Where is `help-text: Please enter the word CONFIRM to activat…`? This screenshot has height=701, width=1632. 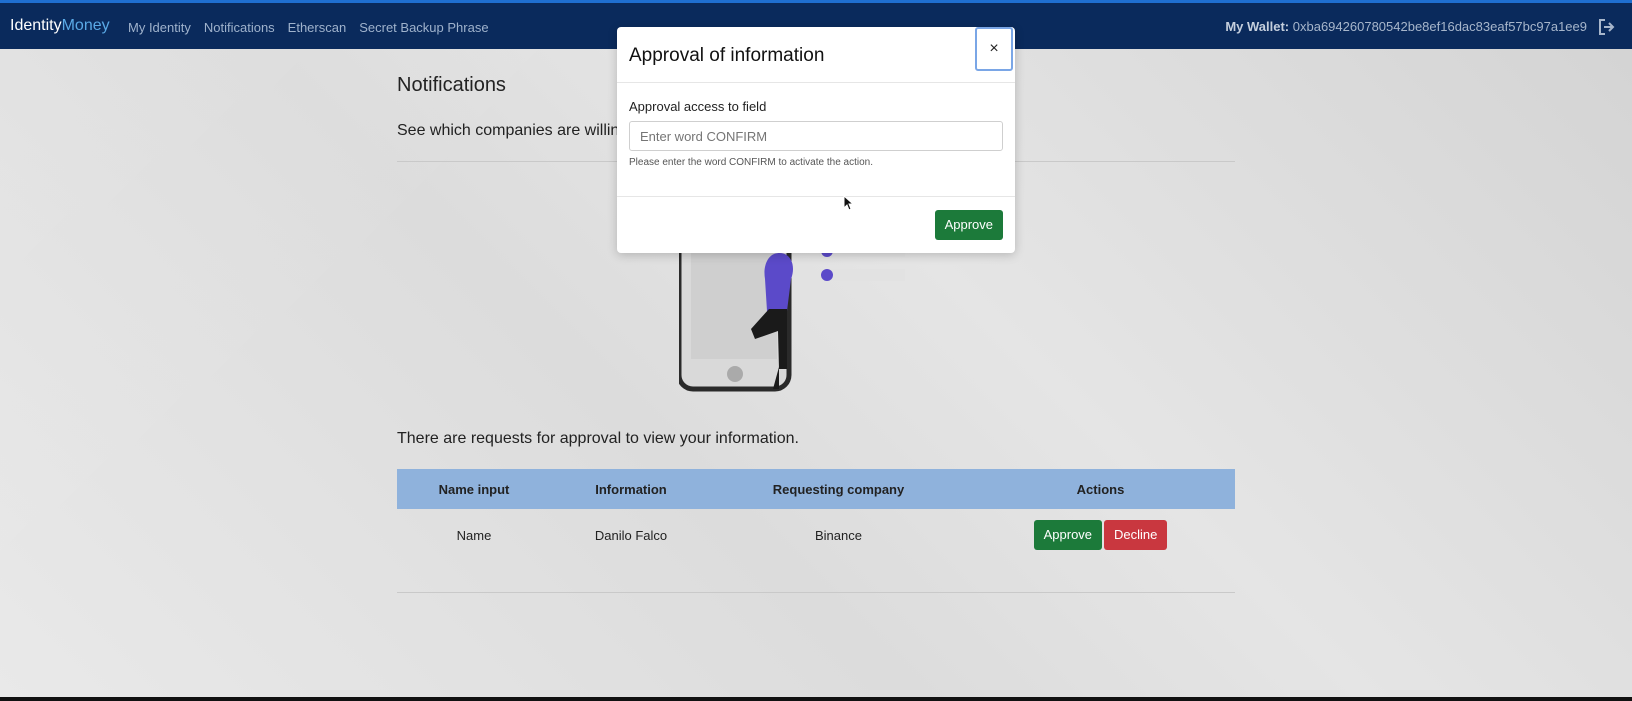 help-text: Please enter the word CONFIRM to activat… is located at coordinates (751, 162).